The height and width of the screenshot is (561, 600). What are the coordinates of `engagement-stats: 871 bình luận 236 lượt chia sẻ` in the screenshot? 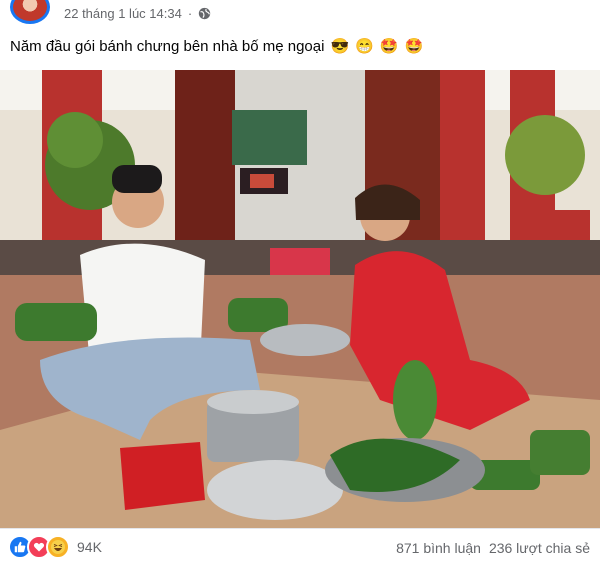 It's located at (493, 548).